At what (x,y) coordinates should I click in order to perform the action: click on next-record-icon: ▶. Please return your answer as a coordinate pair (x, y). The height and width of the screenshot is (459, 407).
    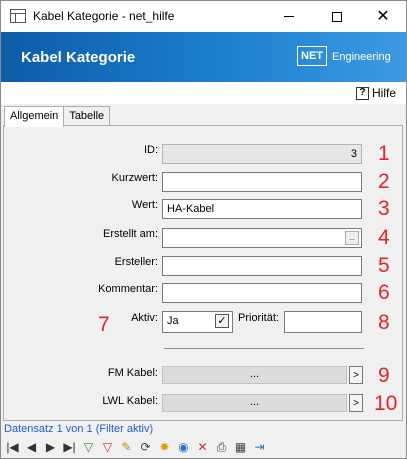
    Looking at the image, I should click on (50, 447).